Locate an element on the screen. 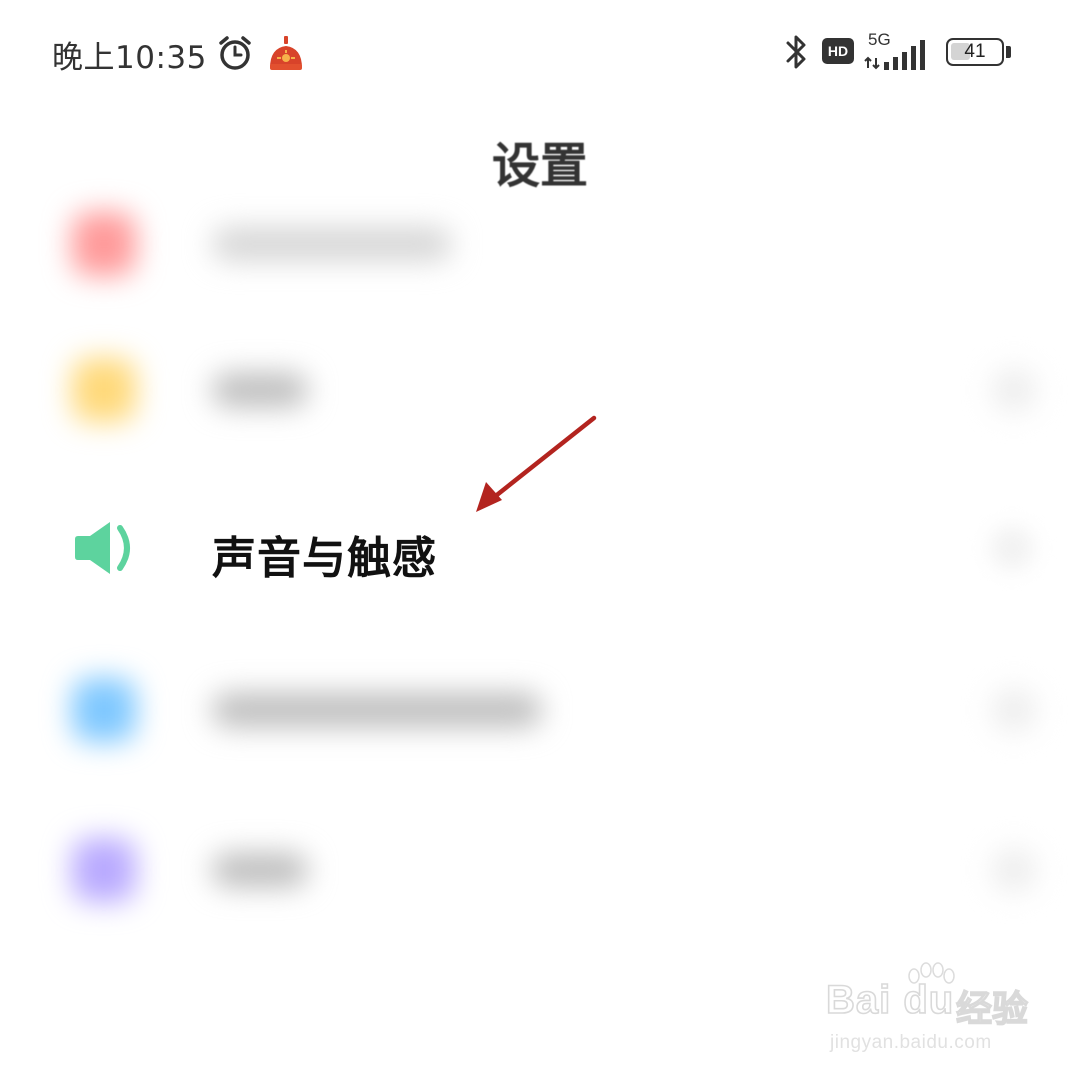 The width and height of the screenshot is (1080, 1080). battery-icon: 41 is located at coordinates (975, 52).